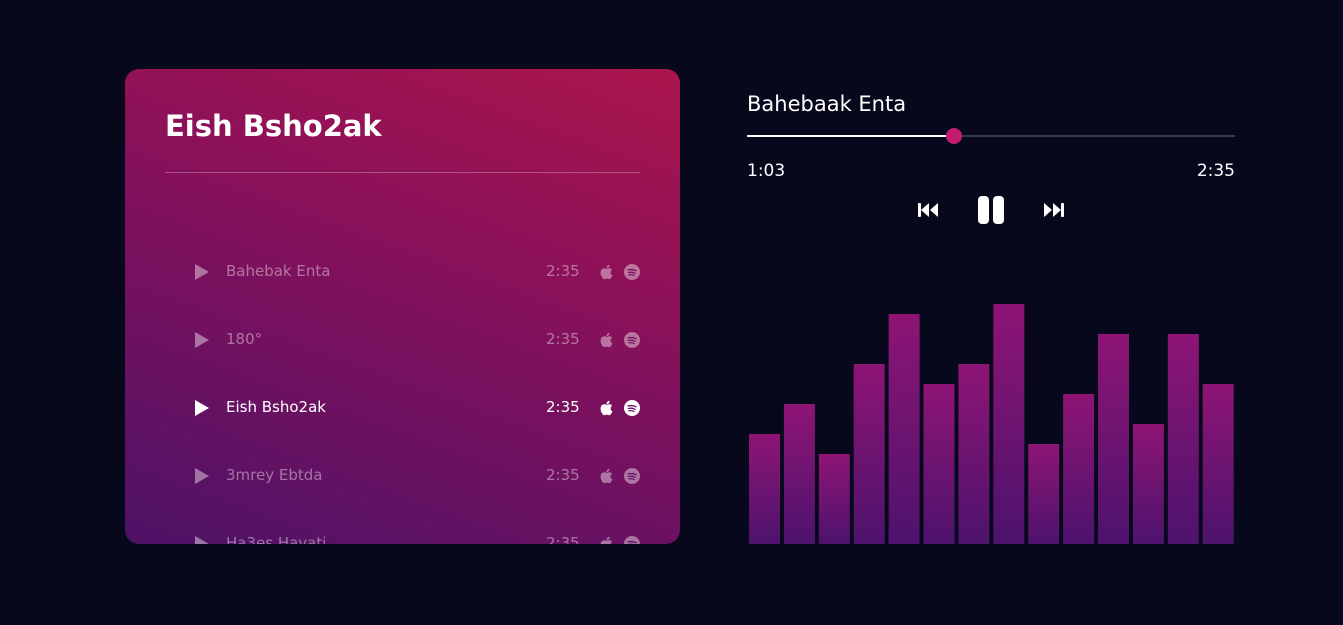 The image size is (1343, 625). I want to click on track-title: 3mrey Ebtda, so click(274, 475).